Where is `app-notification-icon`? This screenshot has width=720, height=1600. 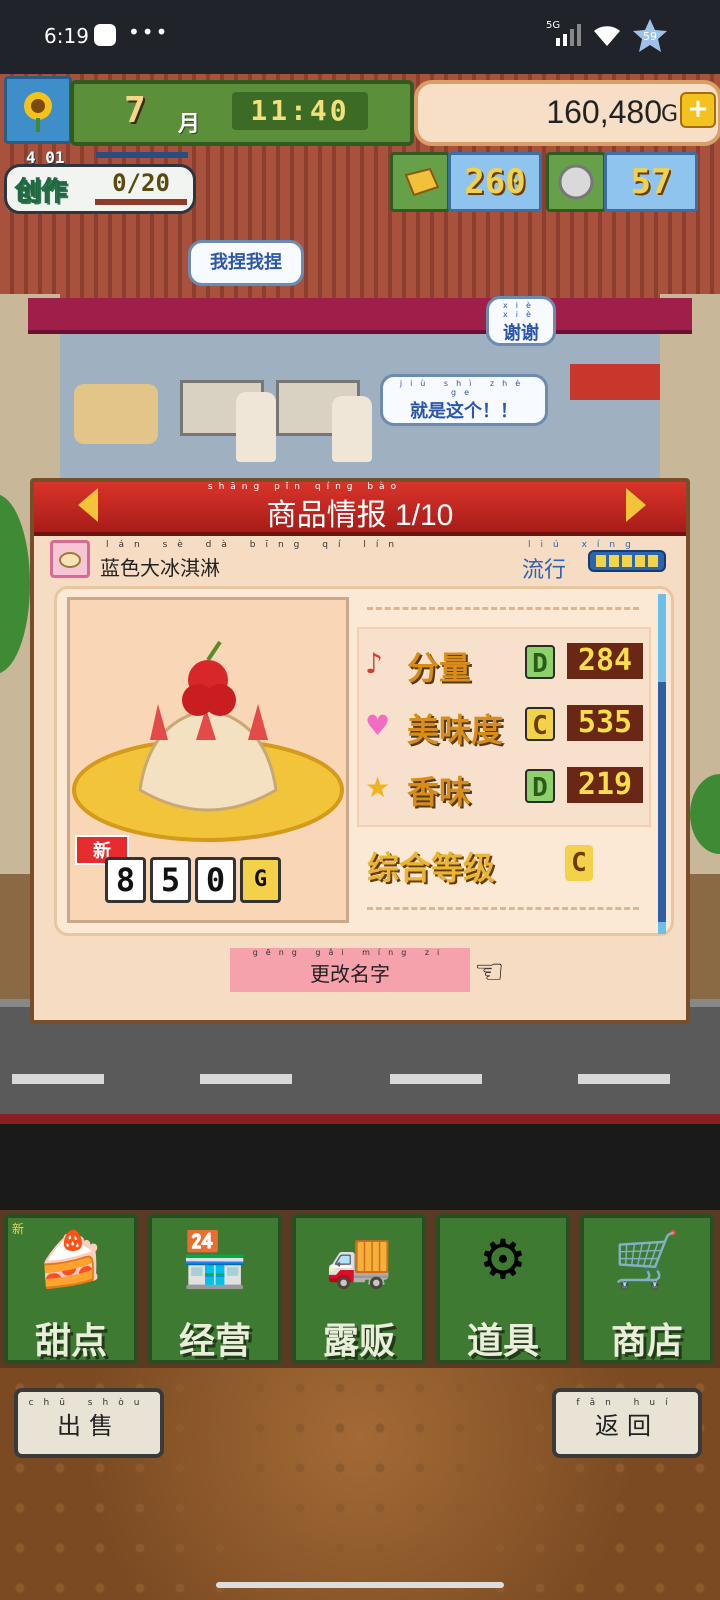
app-notification-icon is located at coordinates (105, 35).